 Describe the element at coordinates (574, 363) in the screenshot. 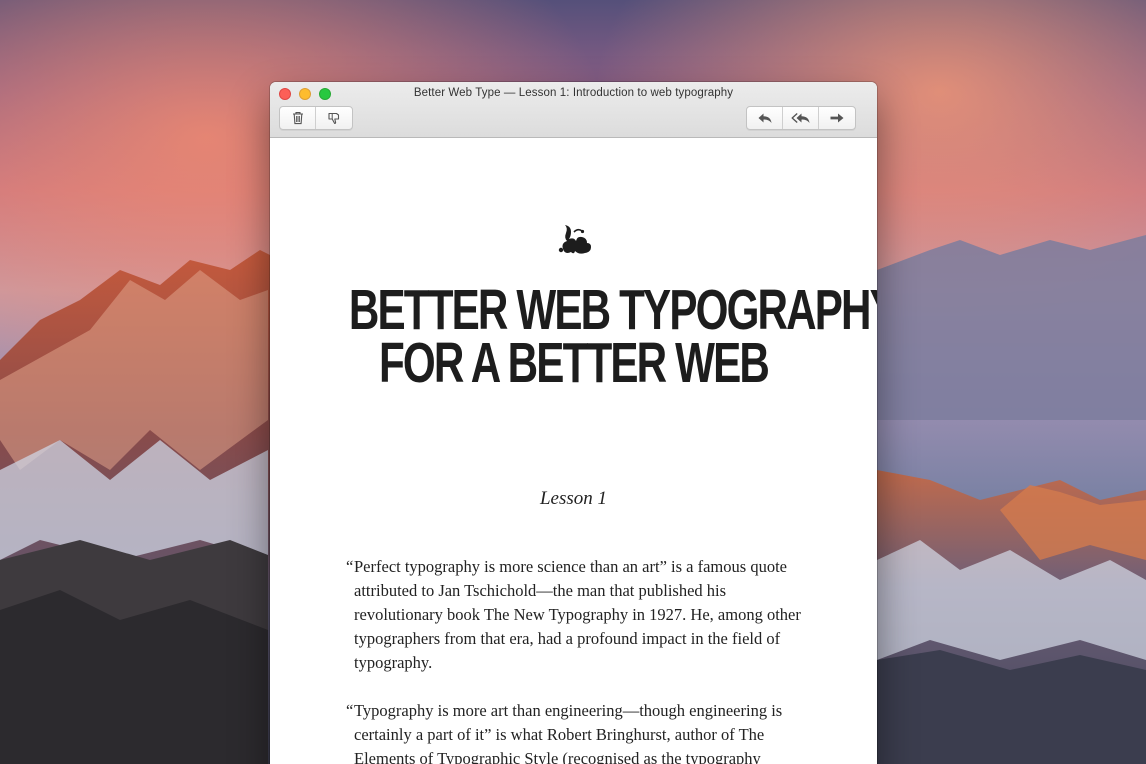

I see `headline-line-2: FOR A BETTER WEB` at that location.